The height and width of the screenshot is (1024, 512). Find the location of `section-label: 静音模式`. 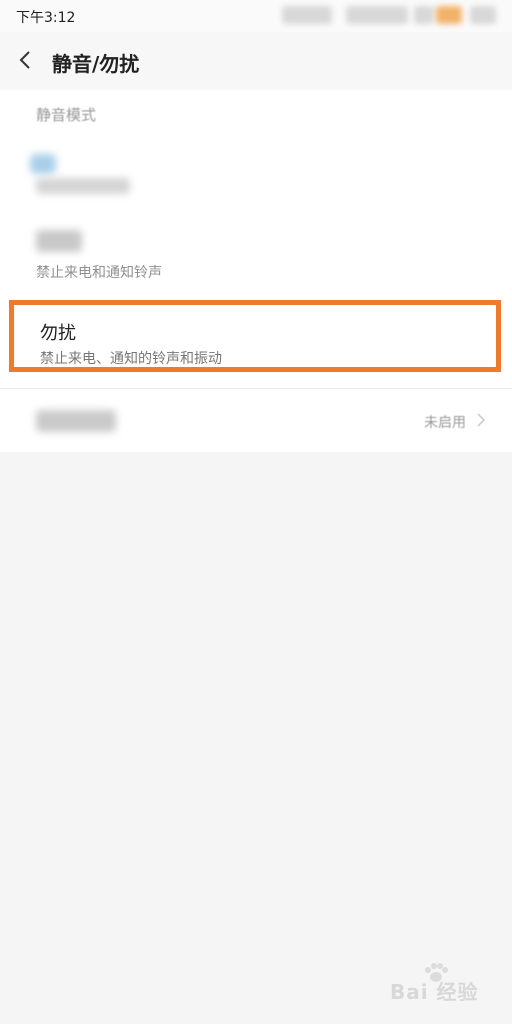

section-label: 静音模式 is located at coordinates (66, 115).